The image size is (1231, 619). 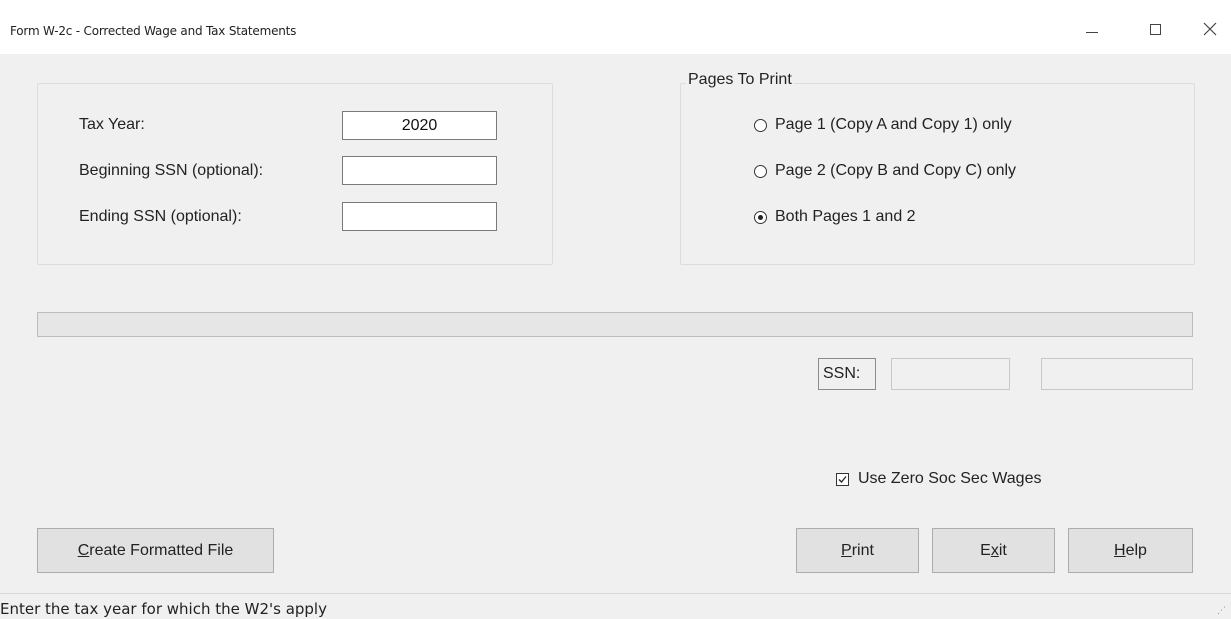 What do you see at coordinates (1130, 550) in the screenshot?
I see `help-button: Help` at bounding box center [1130, 550].